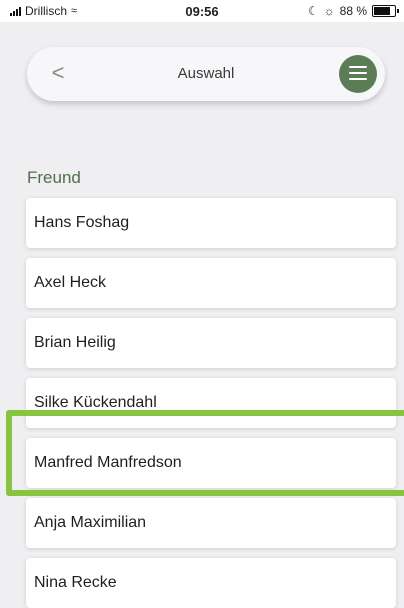 This screenshot has height=608, width=404. I want to click on moon-icon: ☾, so click(313, 11).